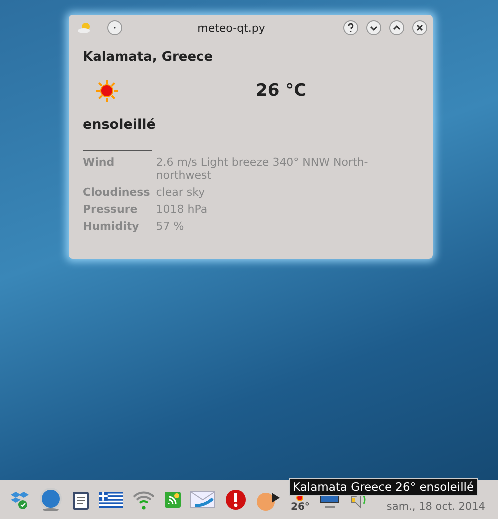  What do you see at coordinates (120, 125) in the screenshot?
I see `weather-condition: ensoleillé` at bounding box center [120, 125].